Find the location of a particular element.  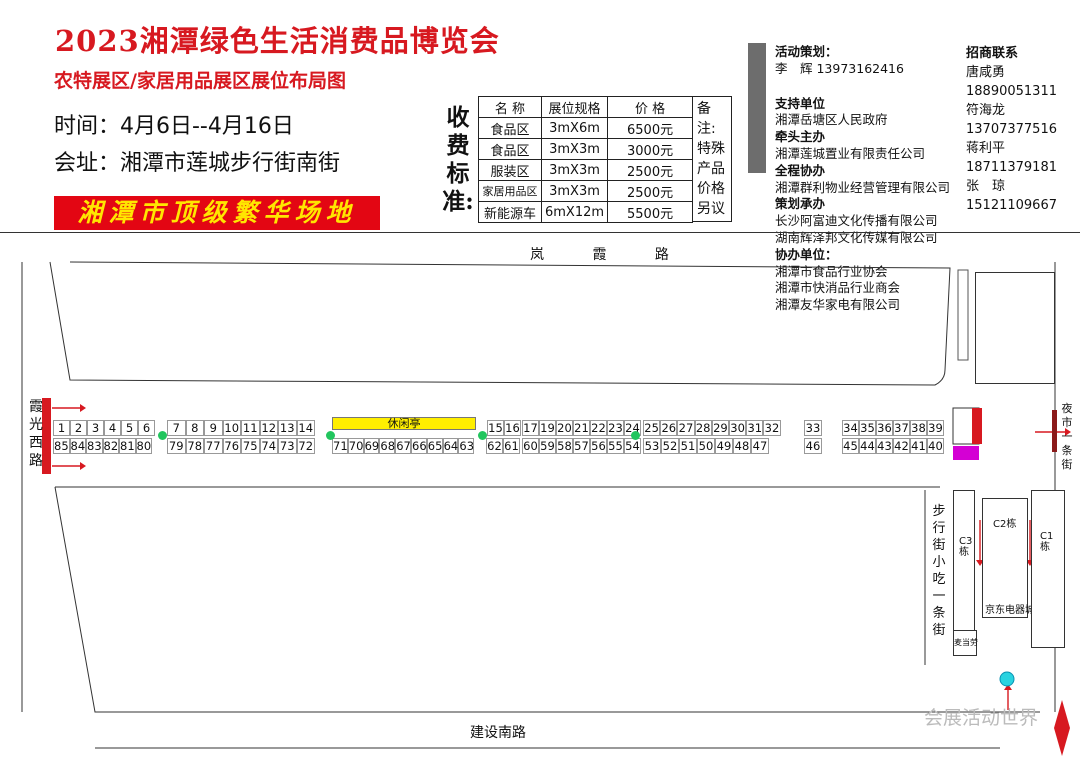

top_row-booth: 35 is located at coordinates (867, 428).